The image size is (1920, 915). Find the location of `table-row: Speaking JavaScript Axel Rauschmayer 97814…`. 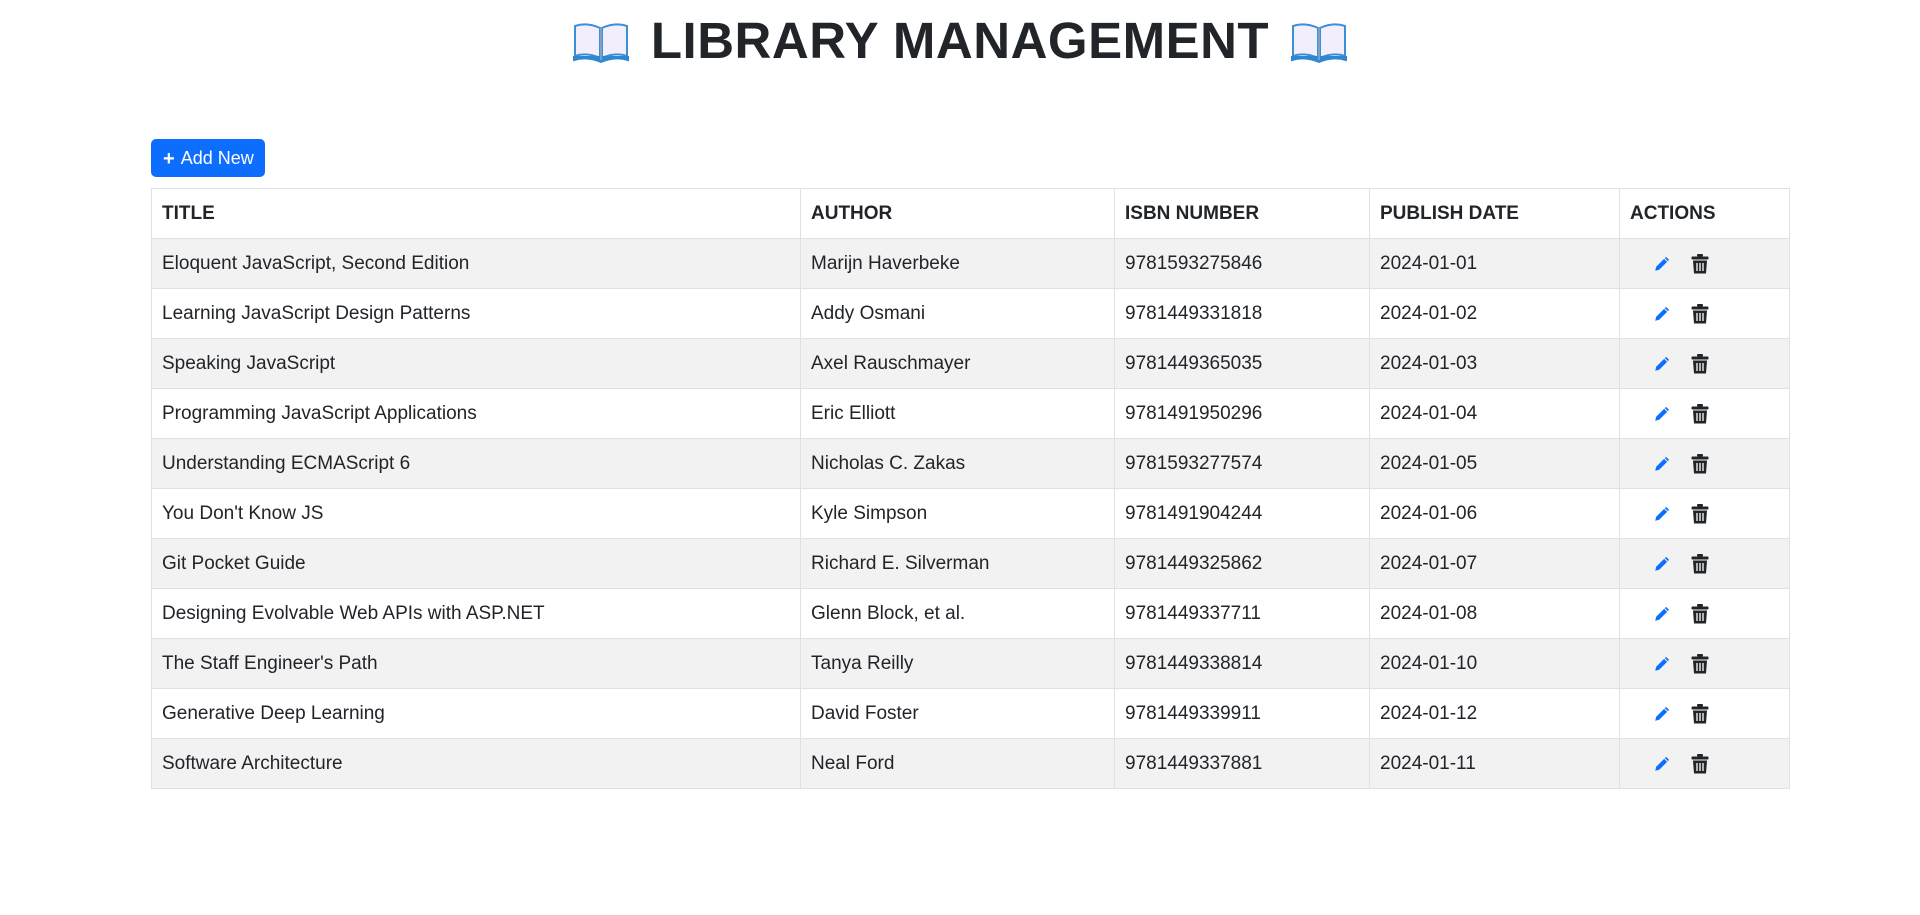

table-row: Speaking JavaScript Axel Rauschmayer 97814… is located at coordinates (970, 363).